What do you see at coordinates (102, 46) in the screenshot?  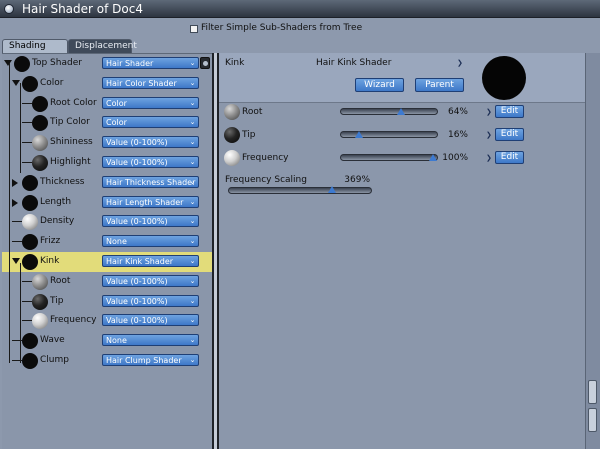 I see `tab-displacement: Displacement` at bounding box center [102, 46].